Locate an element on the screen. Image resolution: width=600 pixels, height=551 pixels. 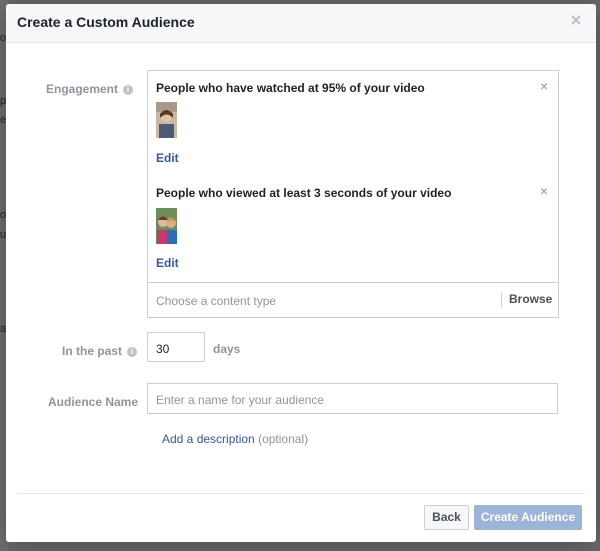
dialog-title: Create a Custom Audience is located at coordinates (106, 22).